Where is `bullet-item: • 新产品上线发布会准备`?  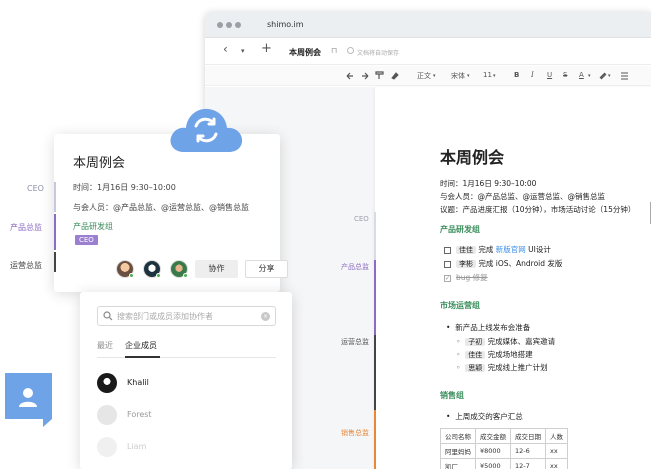 bullet-item: • 新产品上线发布会准备 is located at coordinates (488, 327).